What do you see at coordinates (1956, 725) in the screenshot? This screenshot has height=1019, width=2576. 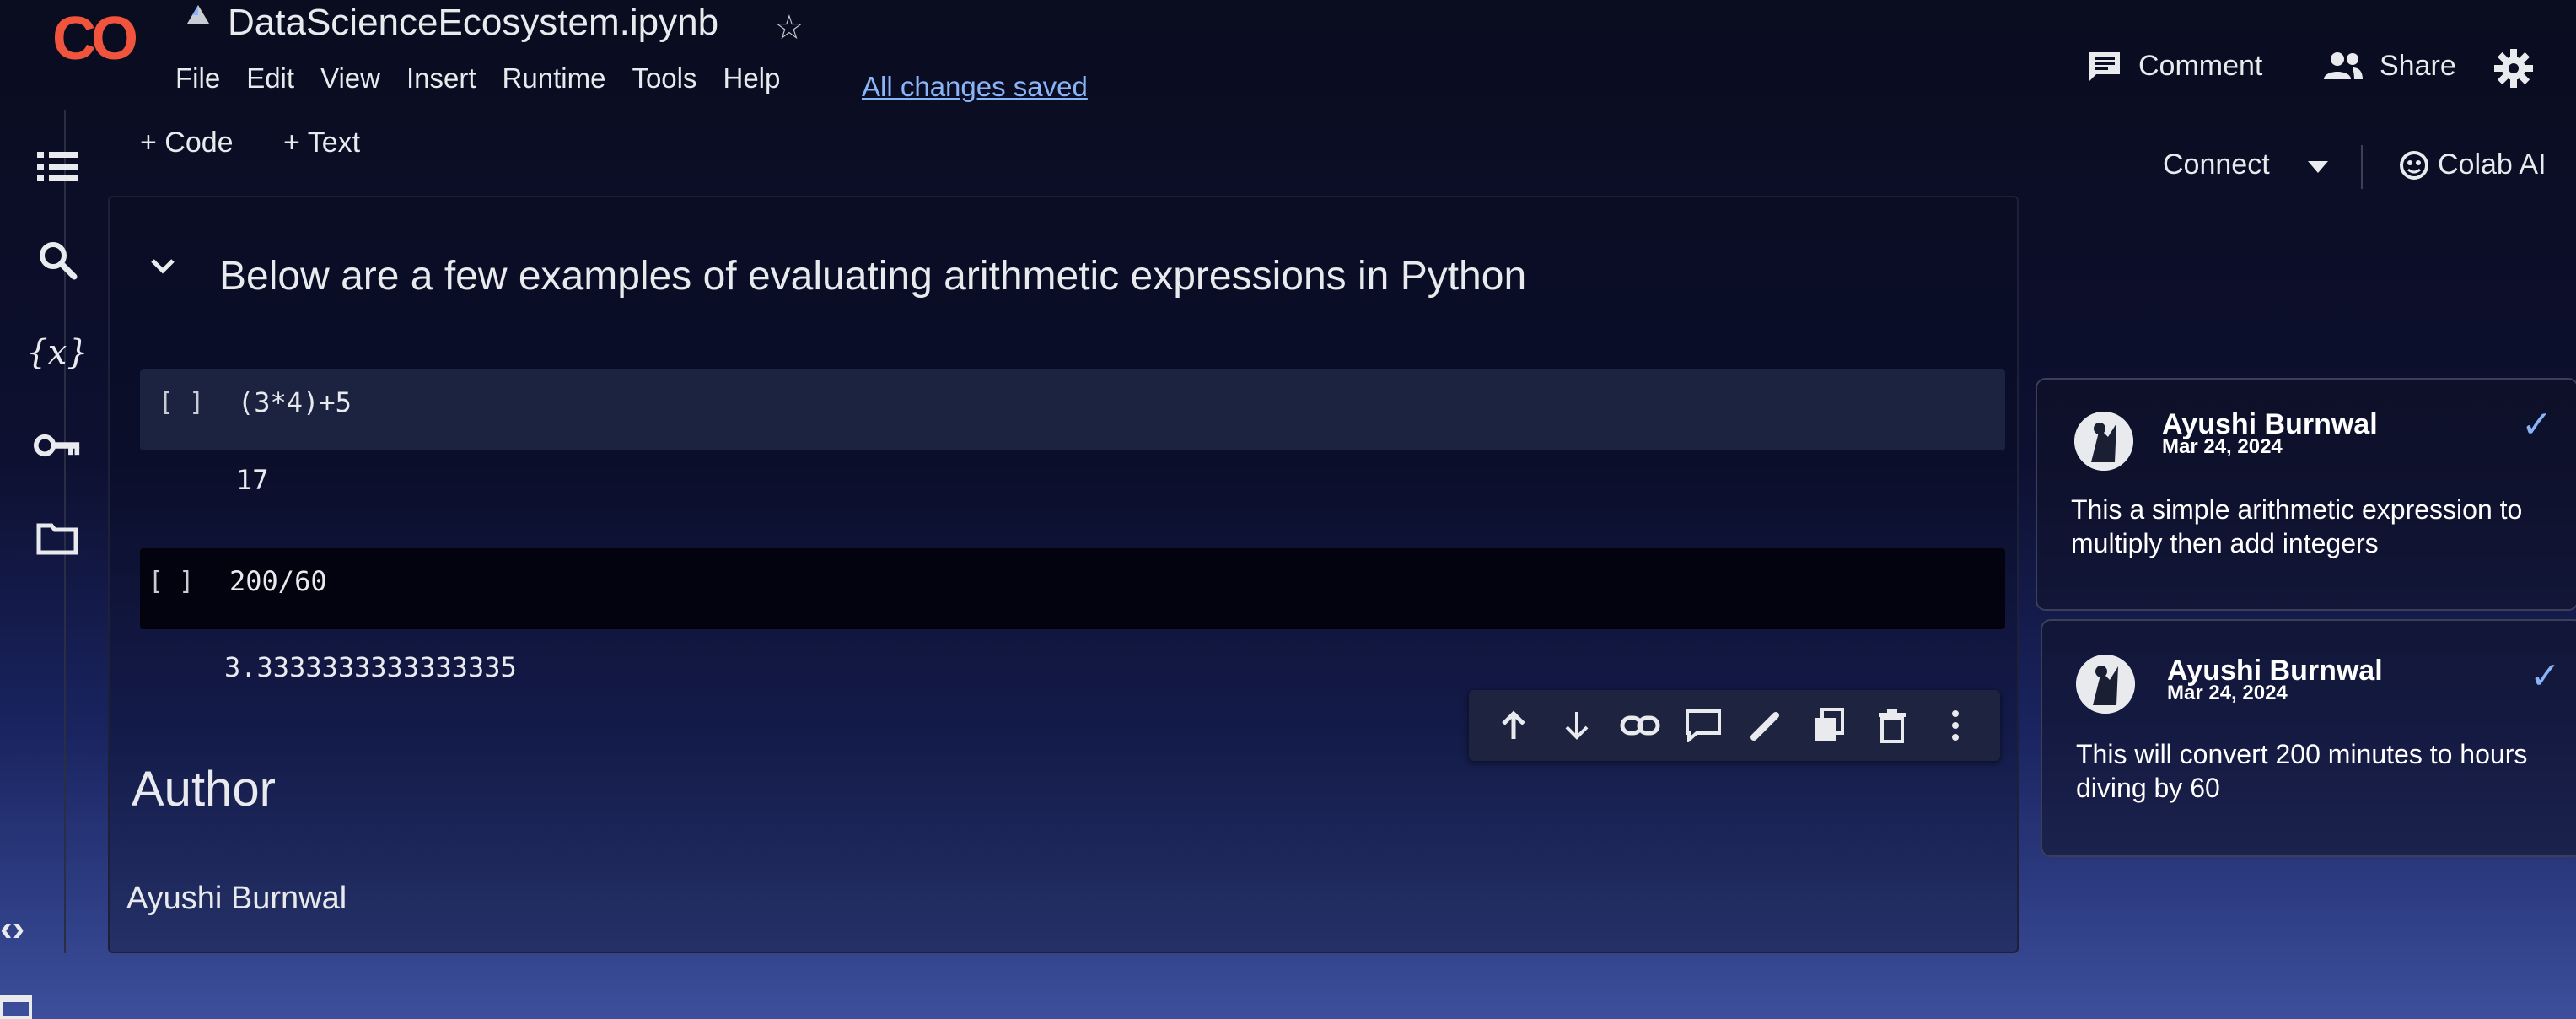 I see `more-options-icon` at bounding box center [1956, 725].